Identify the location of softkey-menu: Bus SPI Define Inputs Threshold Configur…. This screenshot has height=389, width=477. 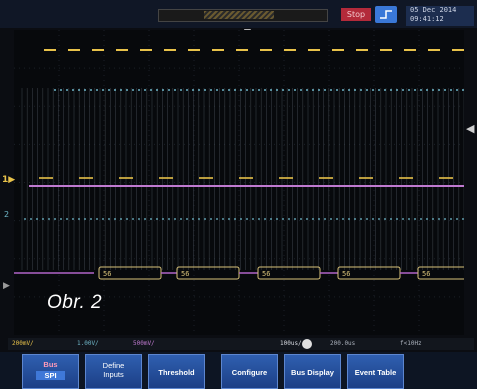
(238, 370).